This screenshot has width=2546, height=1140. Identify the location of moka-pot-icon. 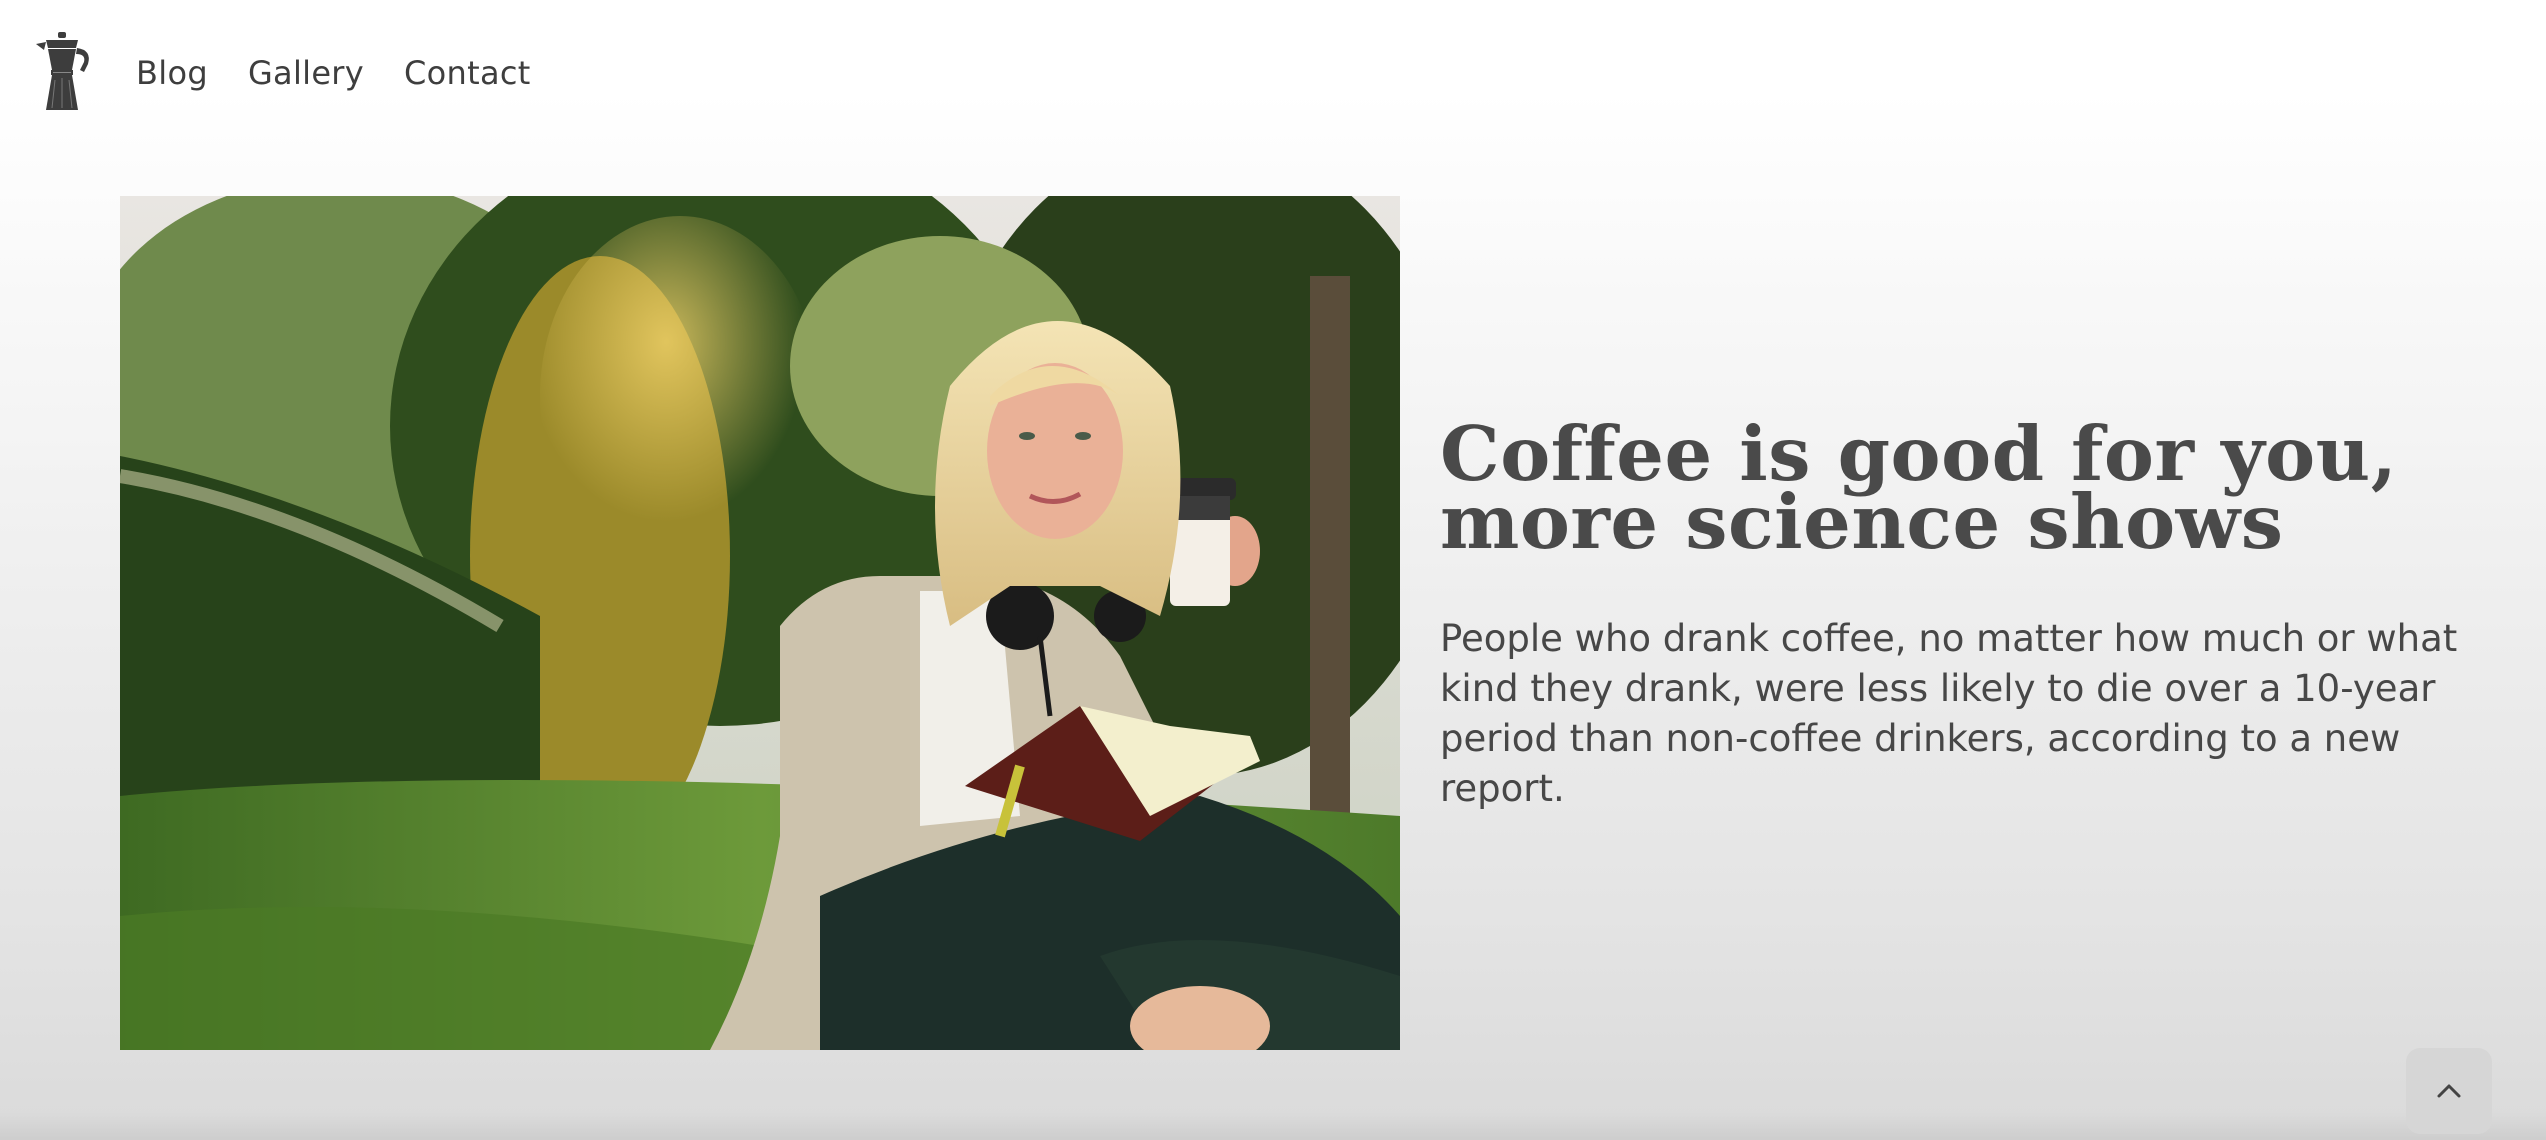
(64, 72).